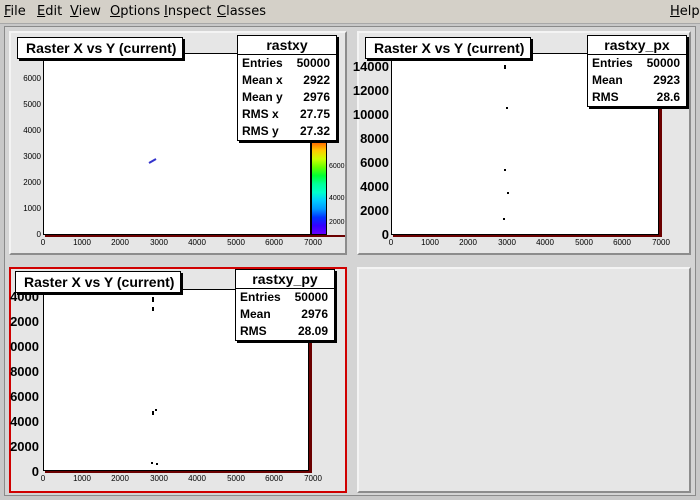 This screenshot has width=700, height=500. Describe the element at coordinates (666, 80) in the screenshot. I see `stats-value: 2923` at that location.